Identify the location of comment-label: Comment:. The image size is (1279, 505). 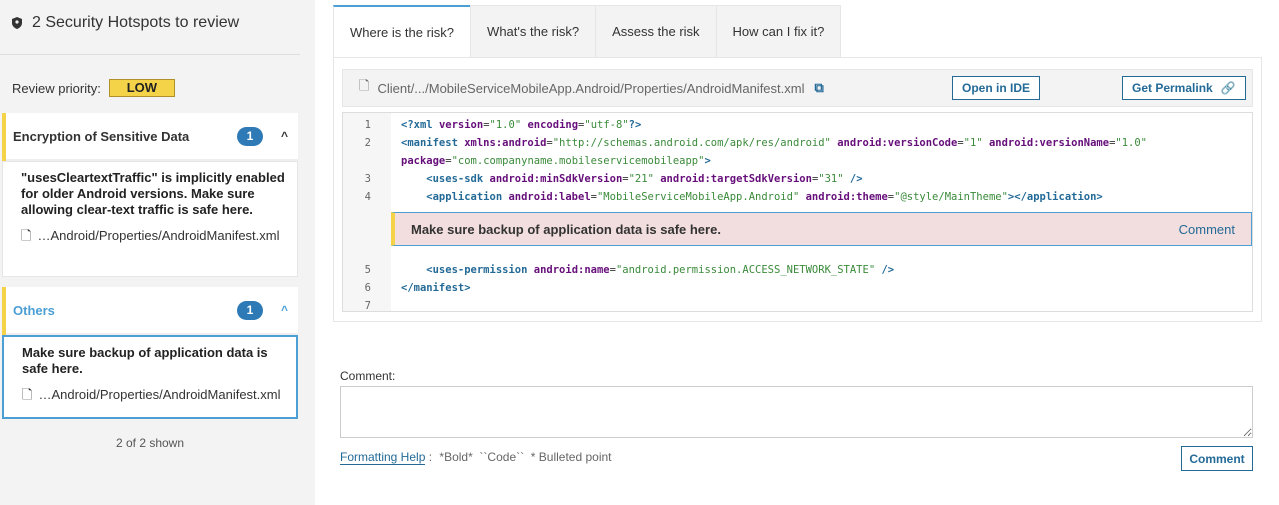
(368, 376).